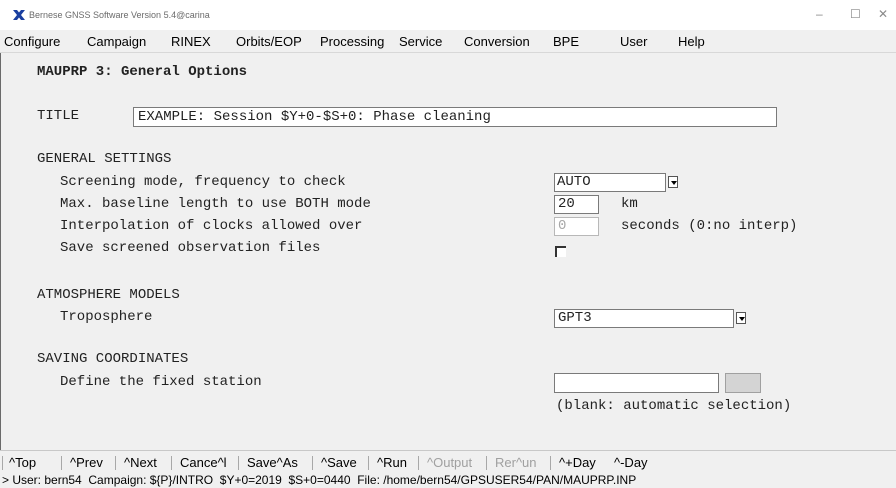  I want to click on minimize-button: –, so click(819, 14).